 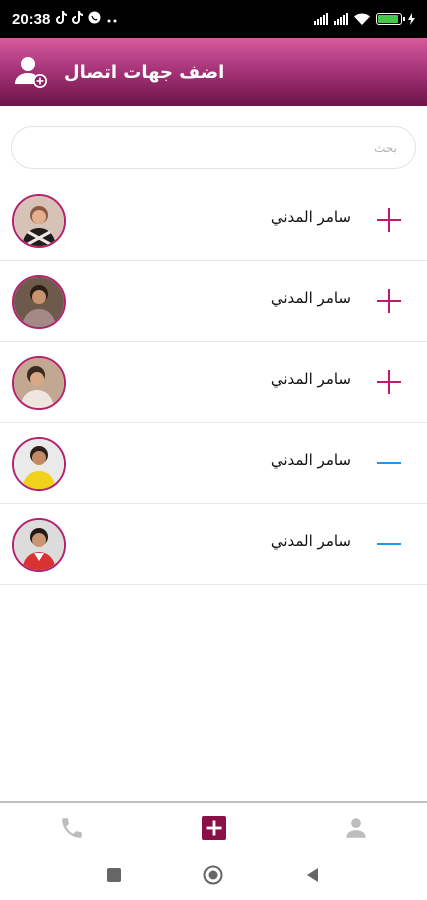 I want to click on wifi-icon, so click(x=362, y=19).